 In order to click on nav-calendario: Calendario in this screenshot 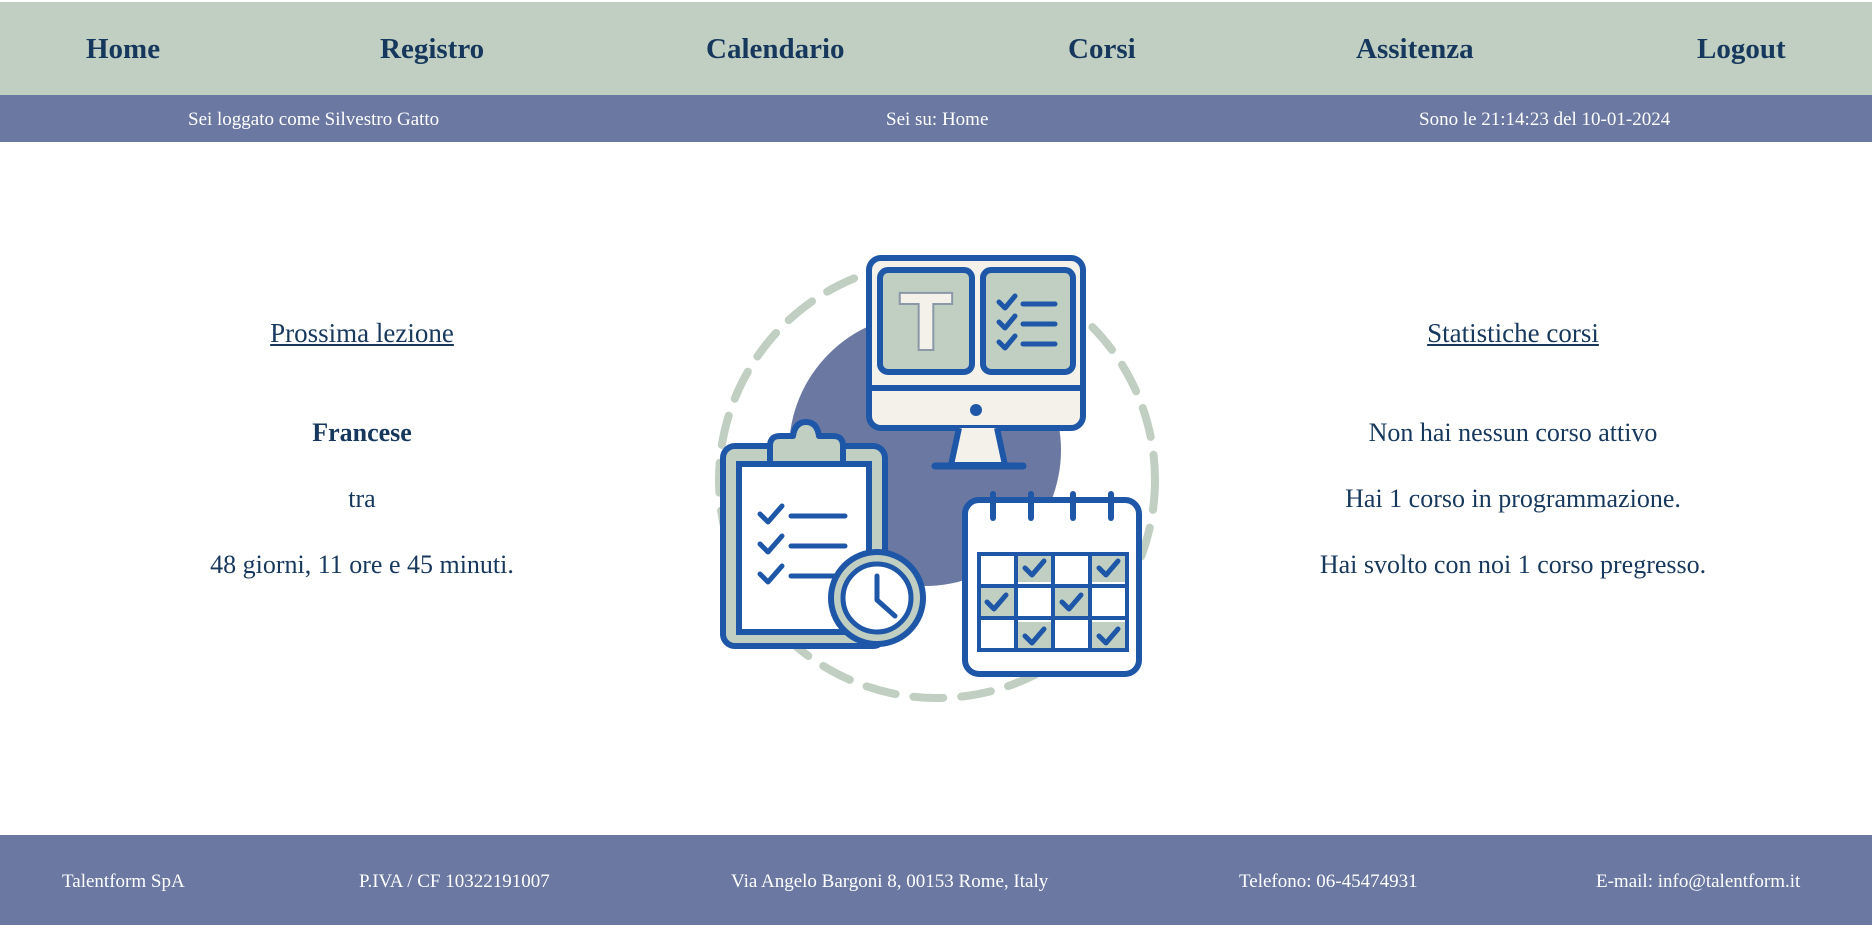, I will do `click(775, 48)`.